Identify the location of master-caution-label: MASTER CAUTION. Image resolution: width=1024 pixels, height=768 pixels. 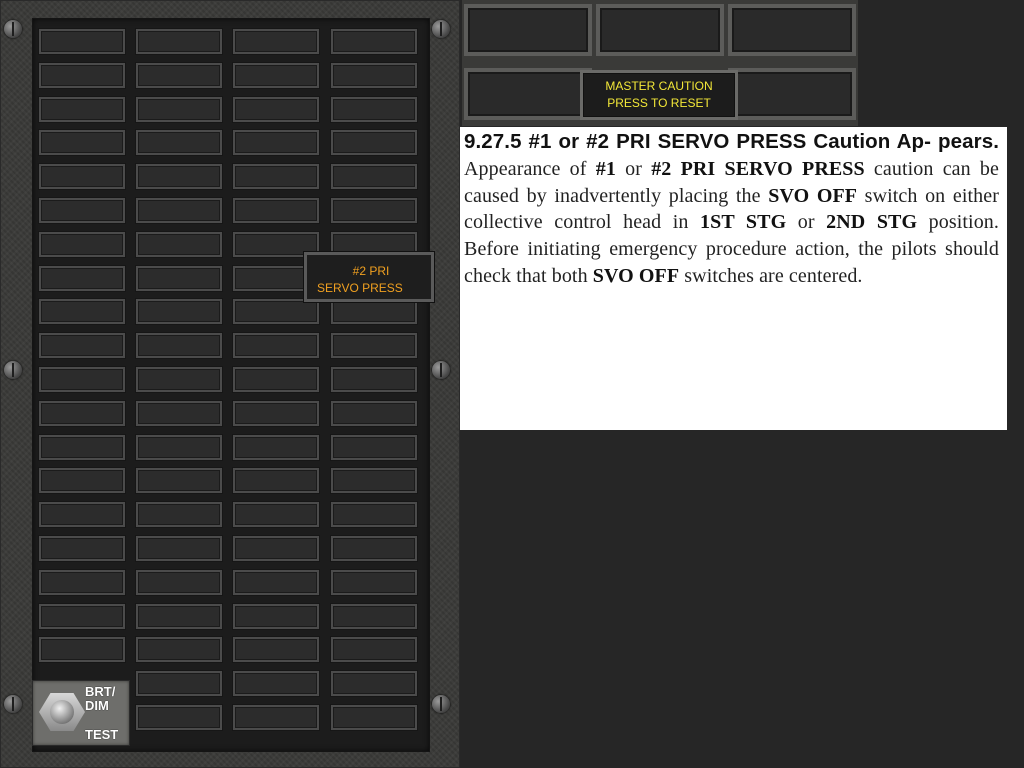
(659, 86).